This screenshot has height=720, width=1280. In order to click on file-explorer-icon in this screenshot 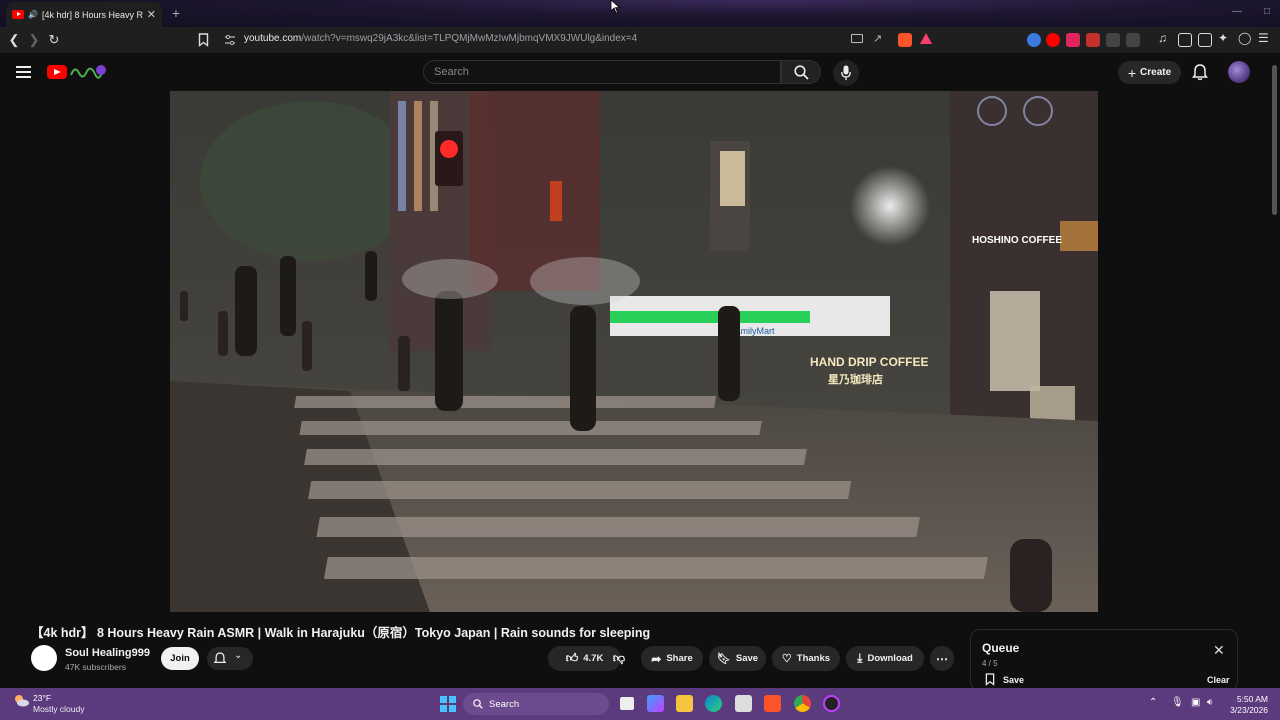, I will do `click(684, 703)`.